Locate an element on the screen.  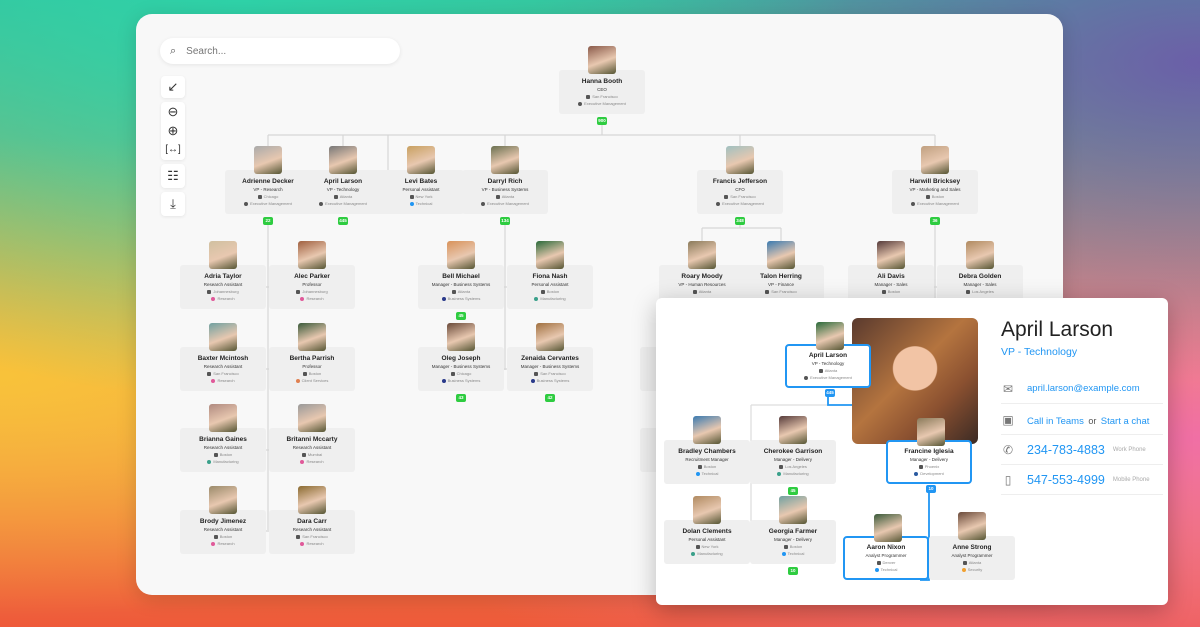
node-name: Georgia Farmer is located at coordinates (793, 531).